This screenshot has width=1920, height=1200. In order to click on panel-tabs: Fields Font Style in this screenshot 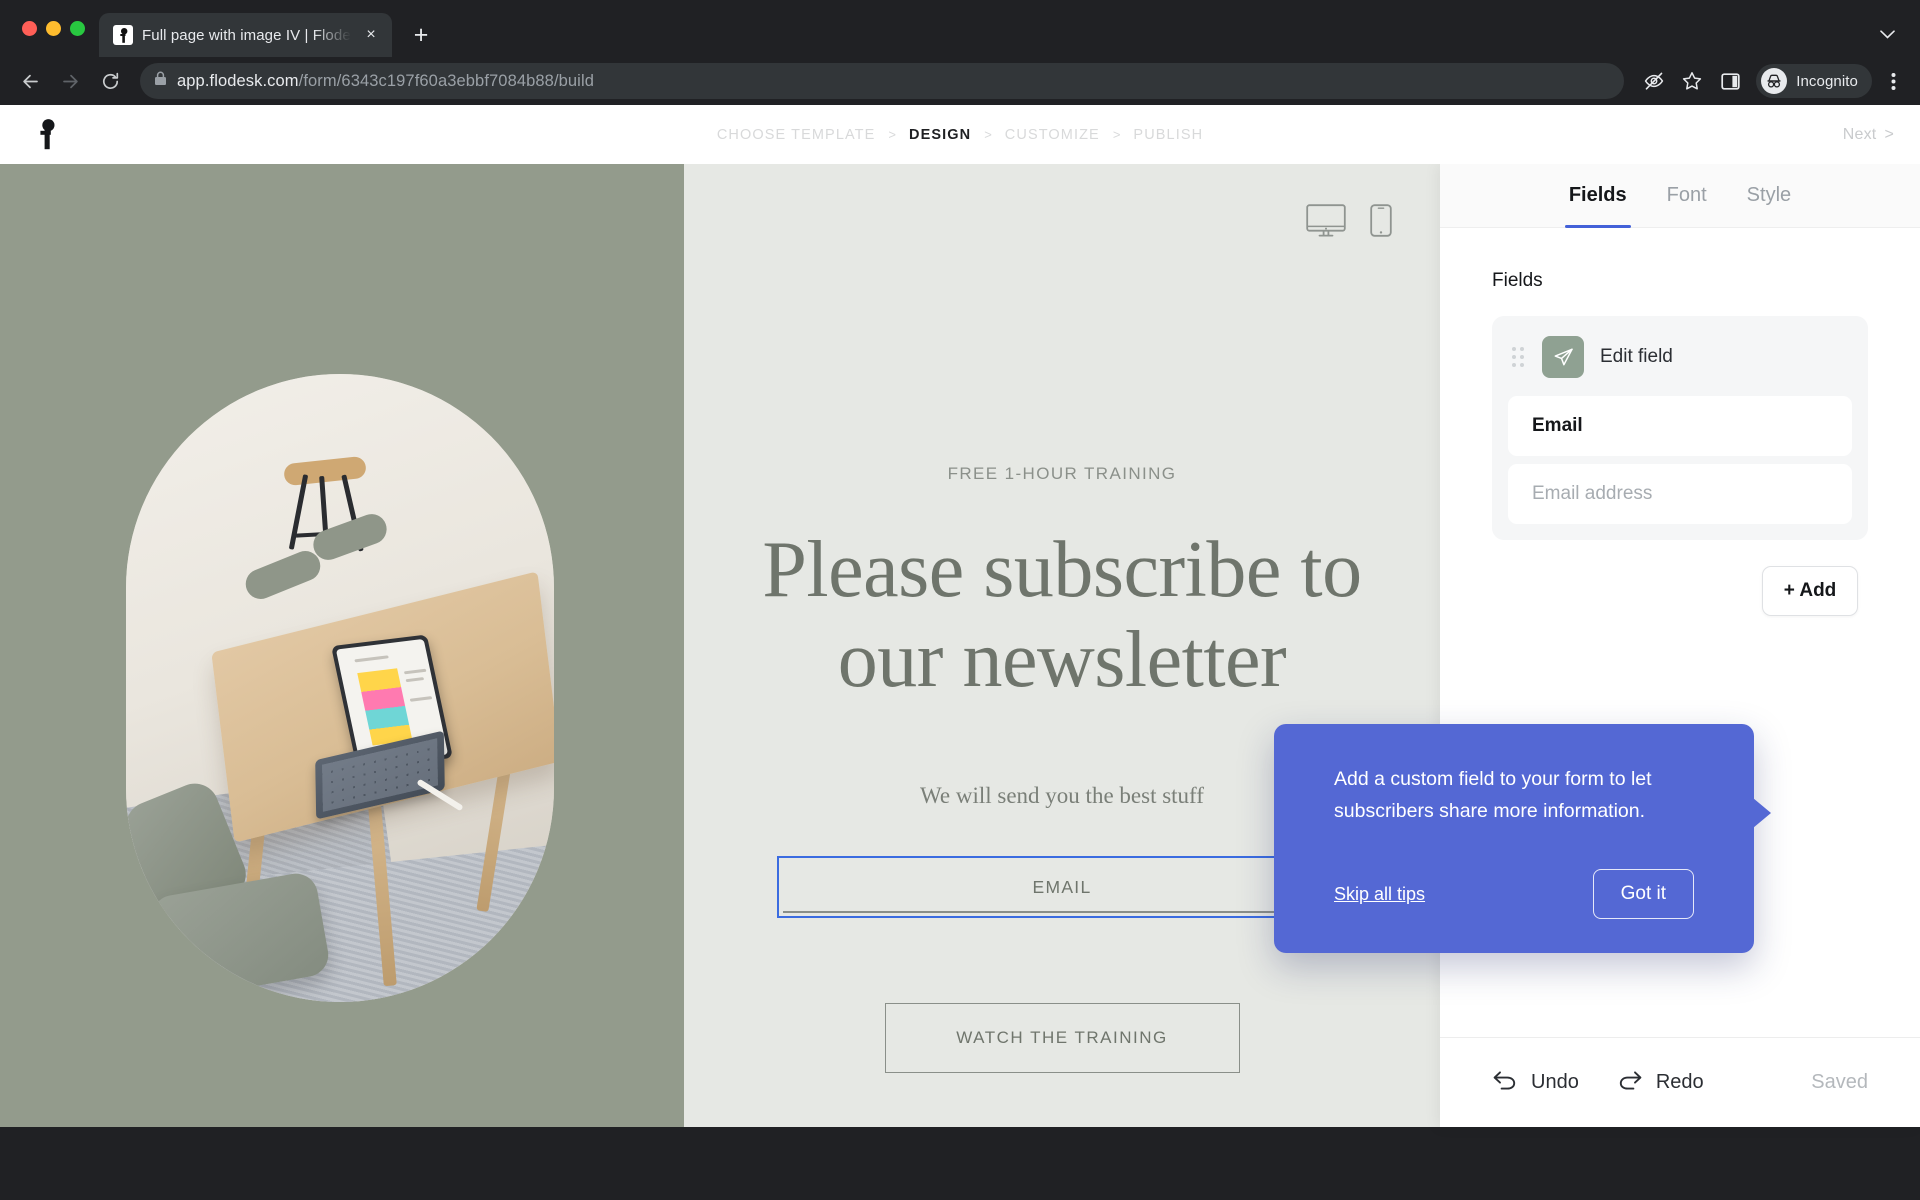, I will do `click(1680, 196)`.